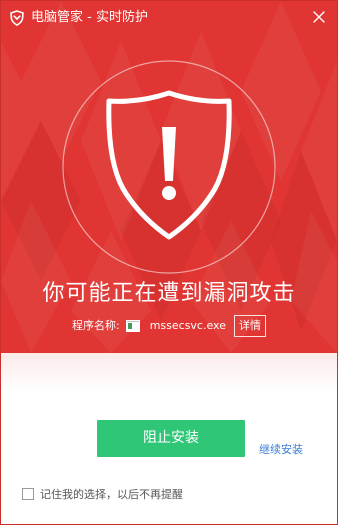 The height and width of the screenshot is (525, 338). What do you see at coordinates (171, 438) in the screenshot?
I see `block-install-button: 阻止安装` at bounding box center [171, 438].